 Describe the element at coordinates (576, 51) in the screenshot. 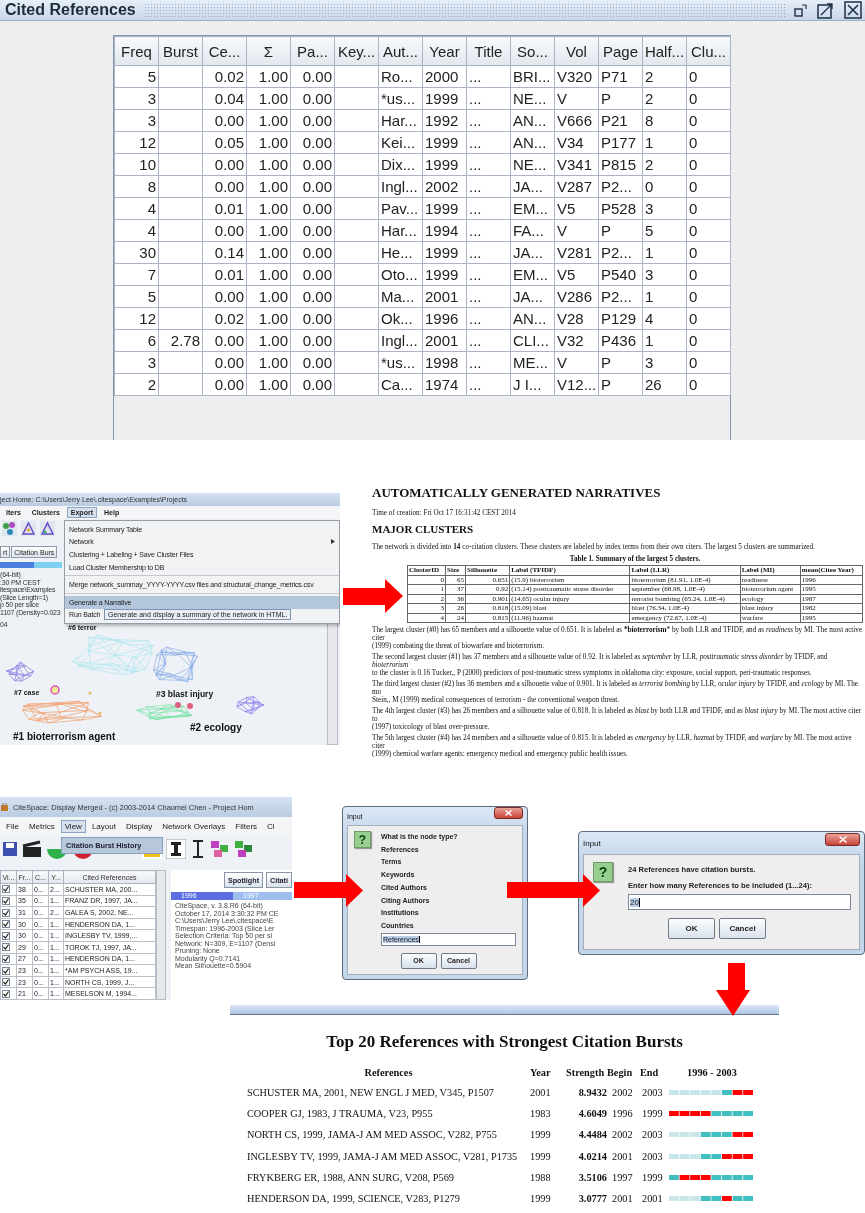

I see `column-header: Vol` at that location.